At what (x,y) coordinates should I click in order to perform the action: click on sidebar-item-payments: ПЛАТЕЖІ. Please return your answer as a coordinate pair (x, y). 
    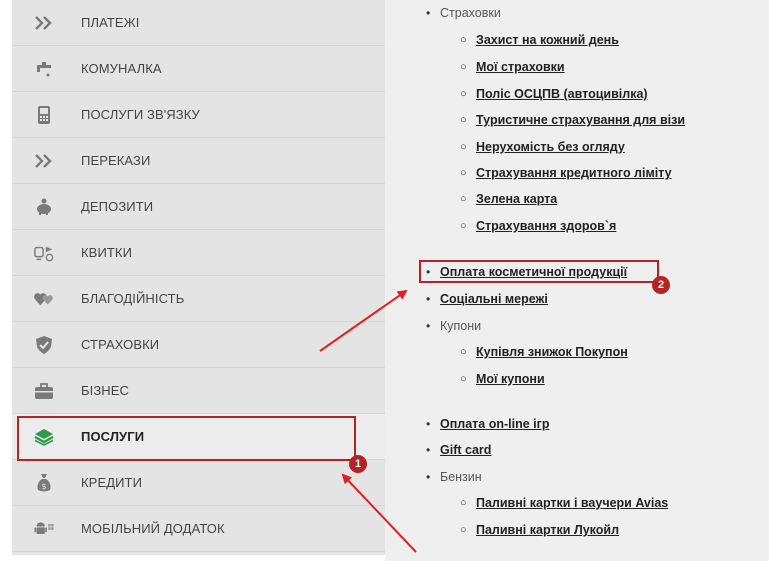
    Looking at the image, I should click on (198, 23).